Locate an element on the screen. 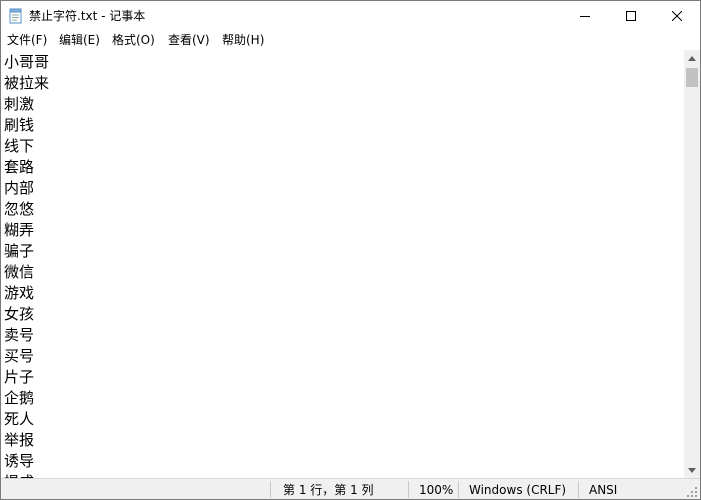 The width and height of the screenshot is (701, 500). encoding: ANSI is located at coordinates (603, 490).